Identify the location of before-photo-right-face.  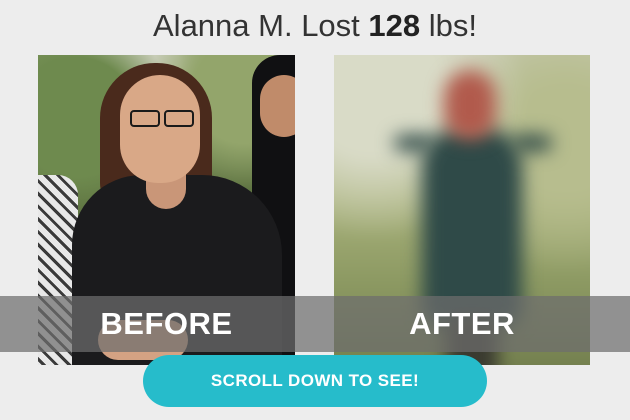
(277, 106).